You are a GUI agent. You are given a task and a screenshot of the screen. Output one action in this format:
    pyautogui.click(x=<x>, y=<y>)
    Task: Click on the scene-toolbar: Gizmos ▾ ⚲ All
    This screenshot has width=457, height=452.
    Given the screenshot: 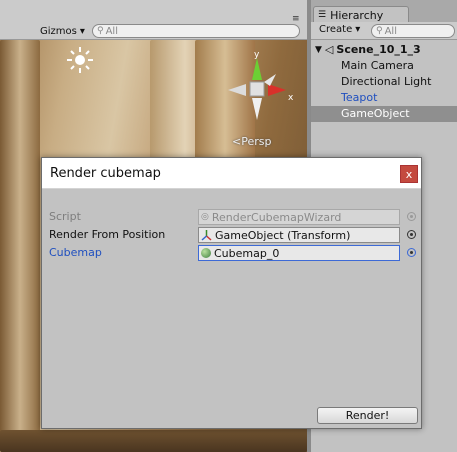 What is the action you would take?
    pyautogui.click(x=153, y=31)
    